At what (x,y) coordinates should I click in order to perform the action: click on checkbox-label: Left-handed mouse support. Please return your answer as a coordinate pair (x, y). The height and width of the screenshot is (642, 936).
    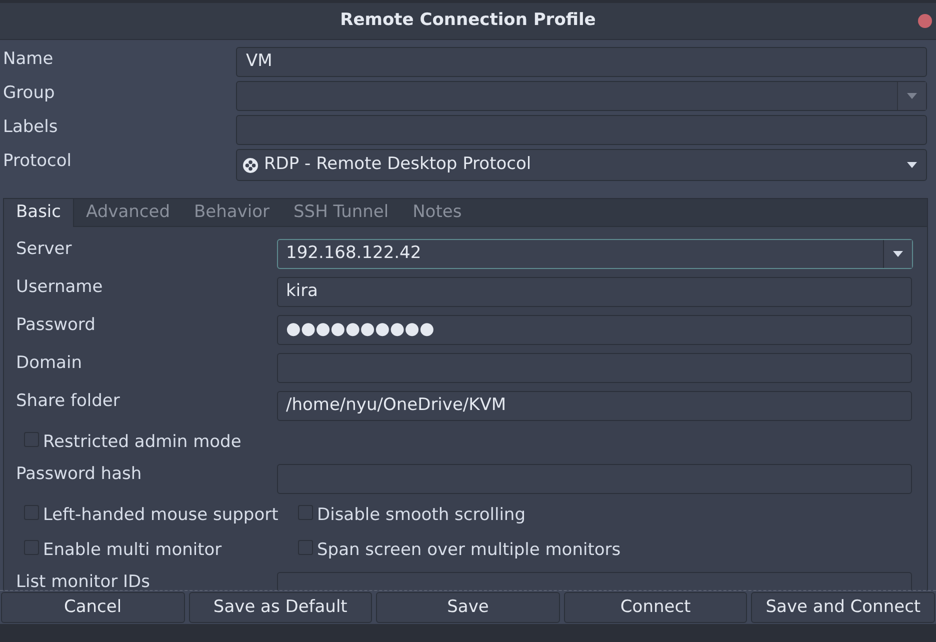
    Looking at the image, I should click on (160, 515).